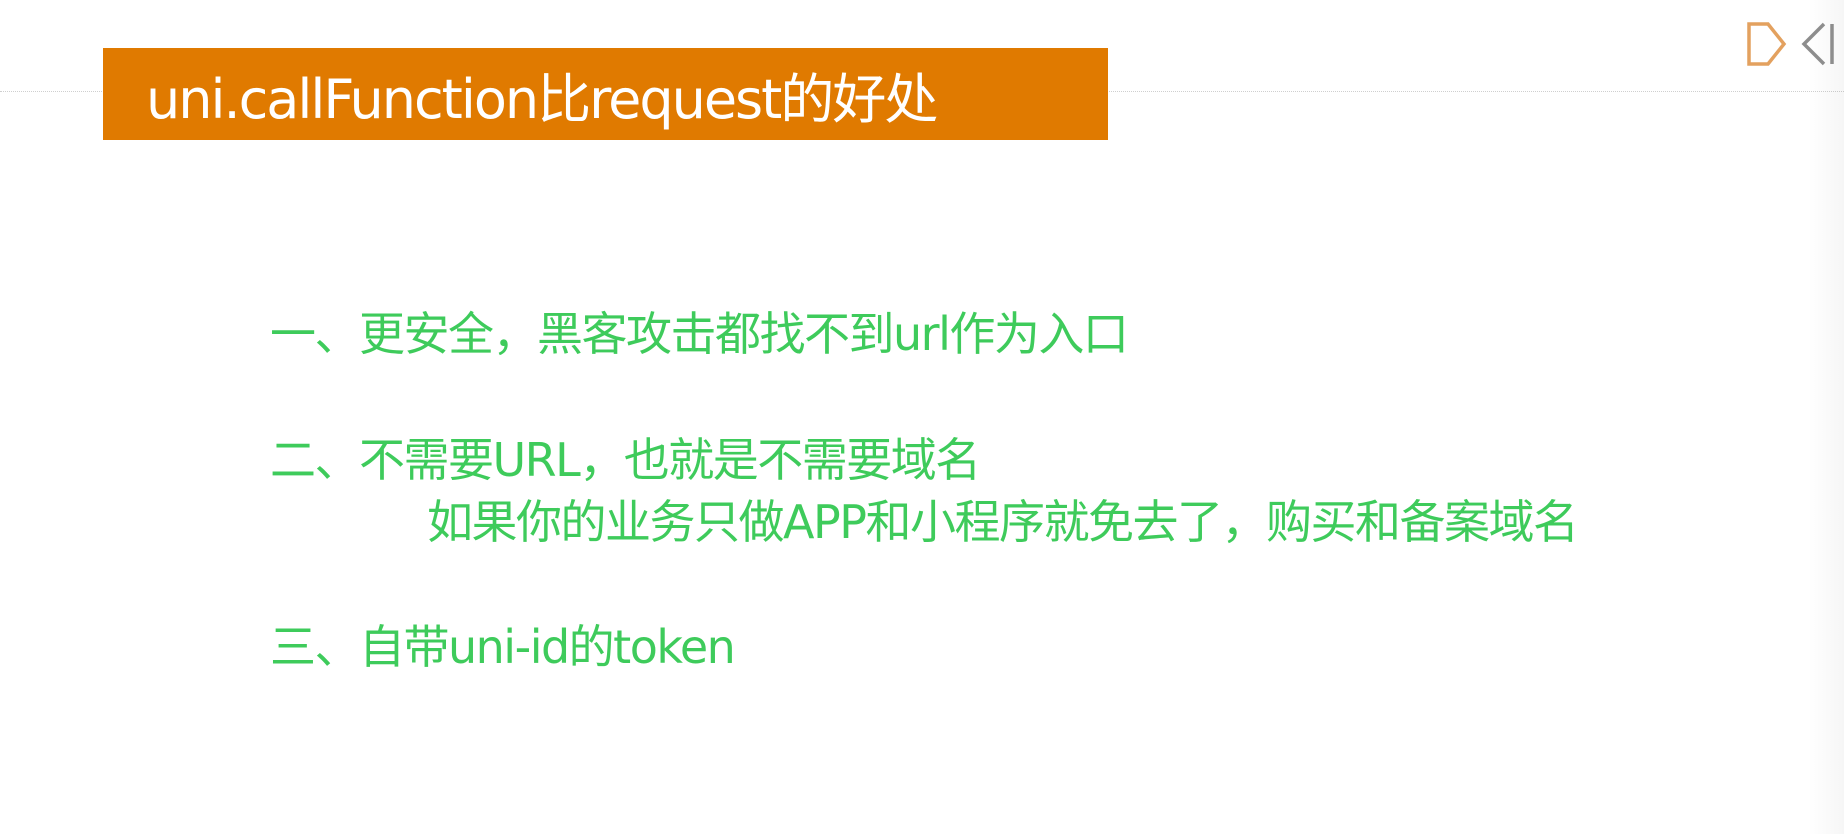 This screenshot has height=834, width=1844. What do you see at coordinates (503, 647) in the screenshot?
I see `point-3-text: 三、自带uni-id的token` at bounding box center [503, 647].